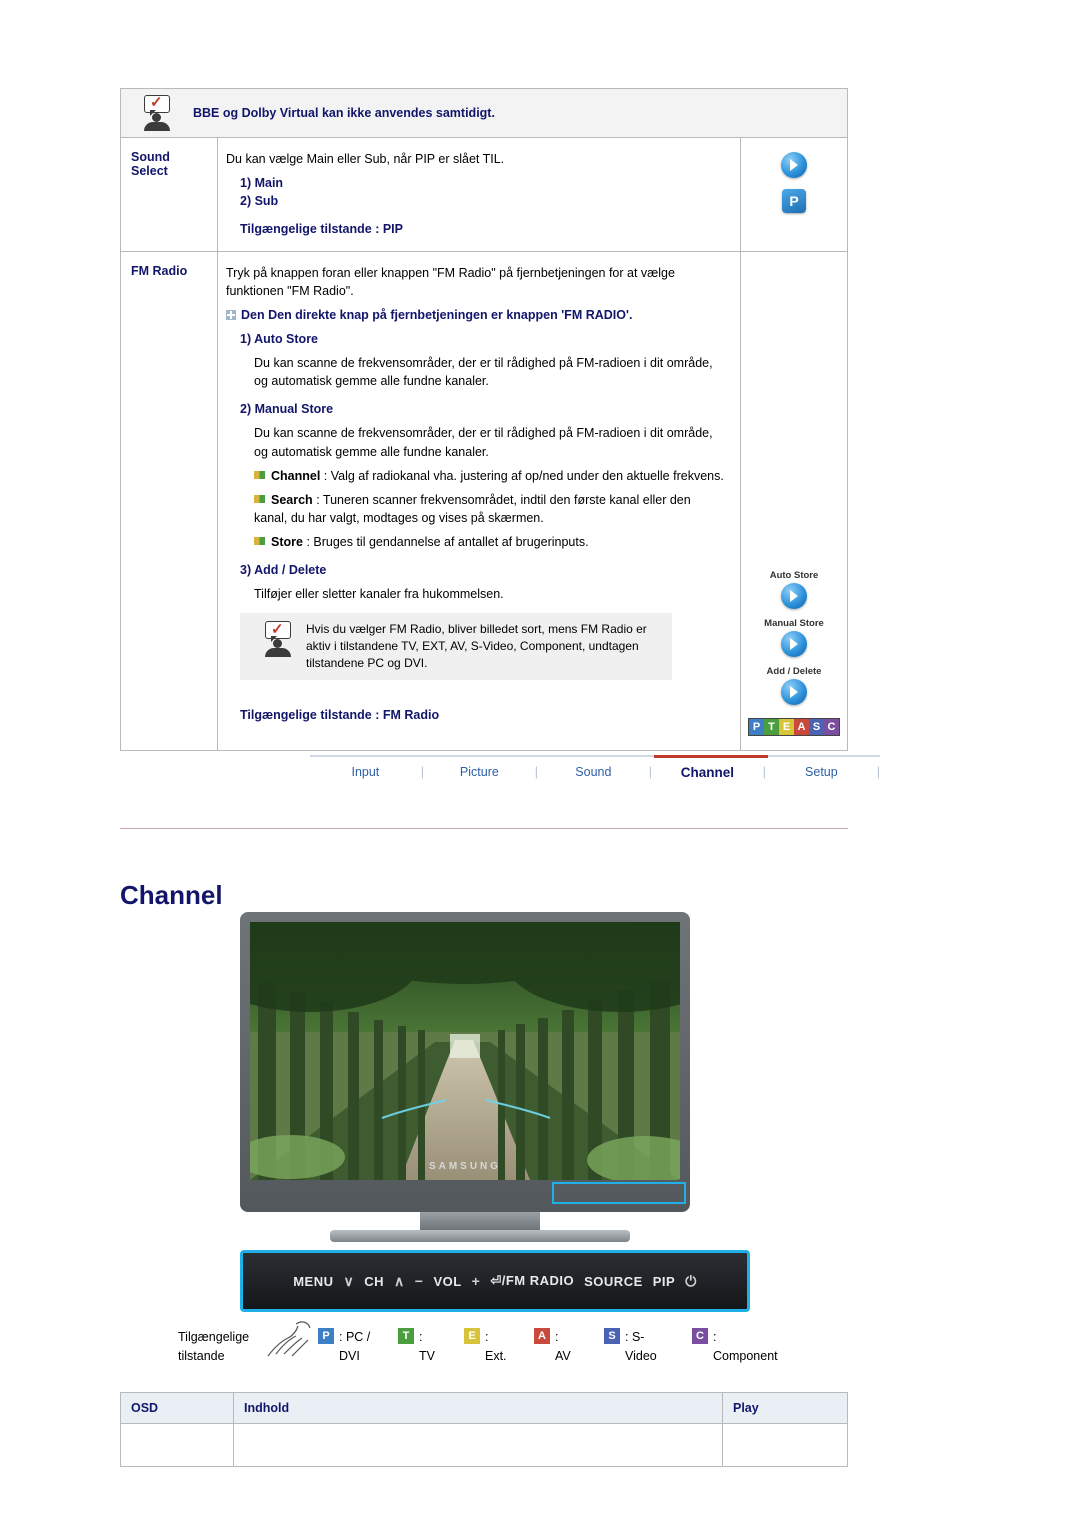 Image resolution: width=1080 pixels, height=1528 pixels. I want to click on icon-caption-manual-store: Manual Store, so click(794, 623).